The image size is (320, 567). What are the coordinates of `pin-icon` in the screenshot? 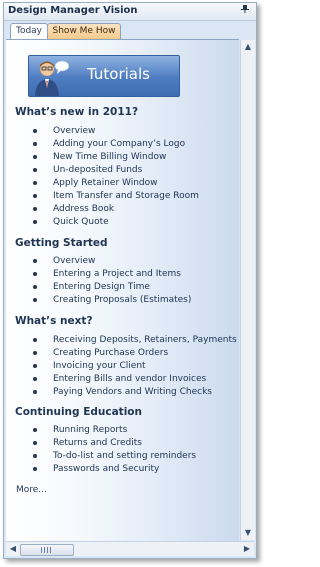 It's located at (245, 10).